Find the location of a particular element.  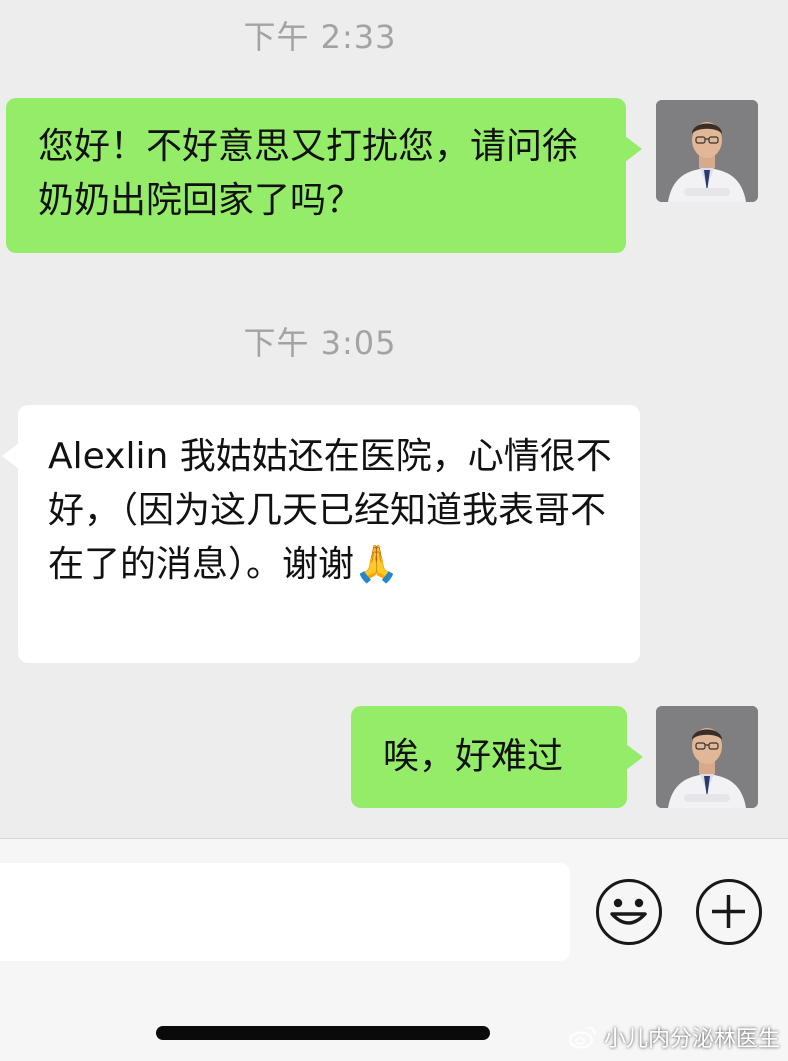

message-timestamp: 下午 2:33 is located at coordinates (320, 37).